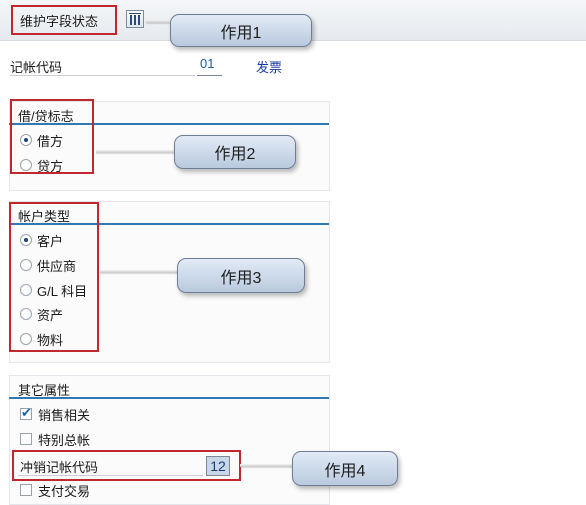 The image size is (586, 505). Describe the element at coordinates (64, 415) in the screenshot. I see `sales-related-label: 销售相关` at that location.